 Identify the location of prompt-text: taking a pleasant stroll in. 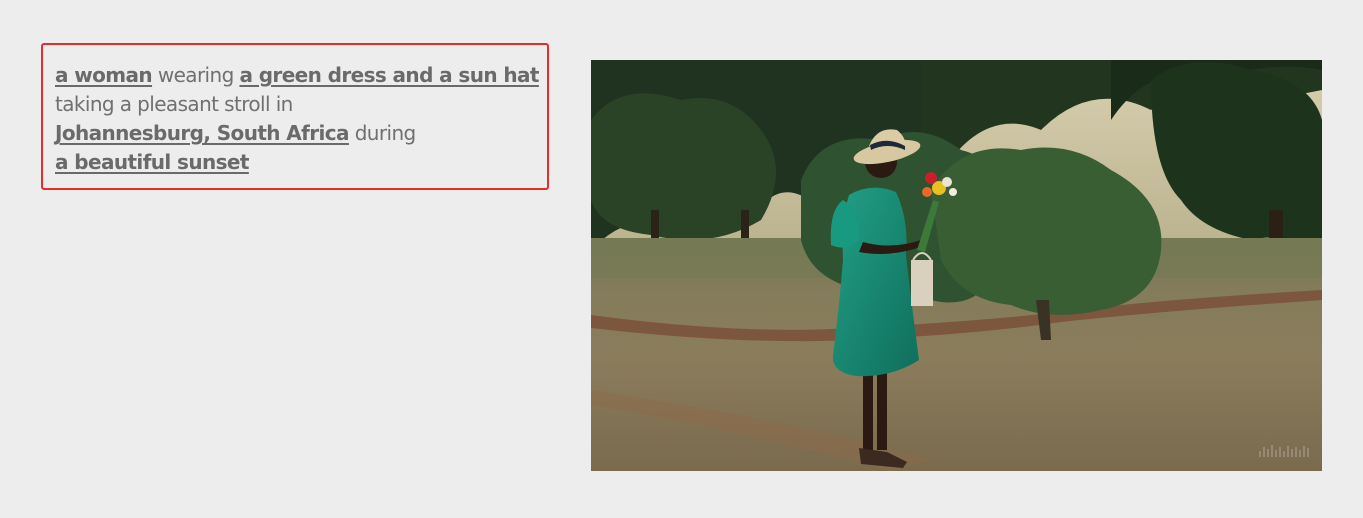
(174, 104).